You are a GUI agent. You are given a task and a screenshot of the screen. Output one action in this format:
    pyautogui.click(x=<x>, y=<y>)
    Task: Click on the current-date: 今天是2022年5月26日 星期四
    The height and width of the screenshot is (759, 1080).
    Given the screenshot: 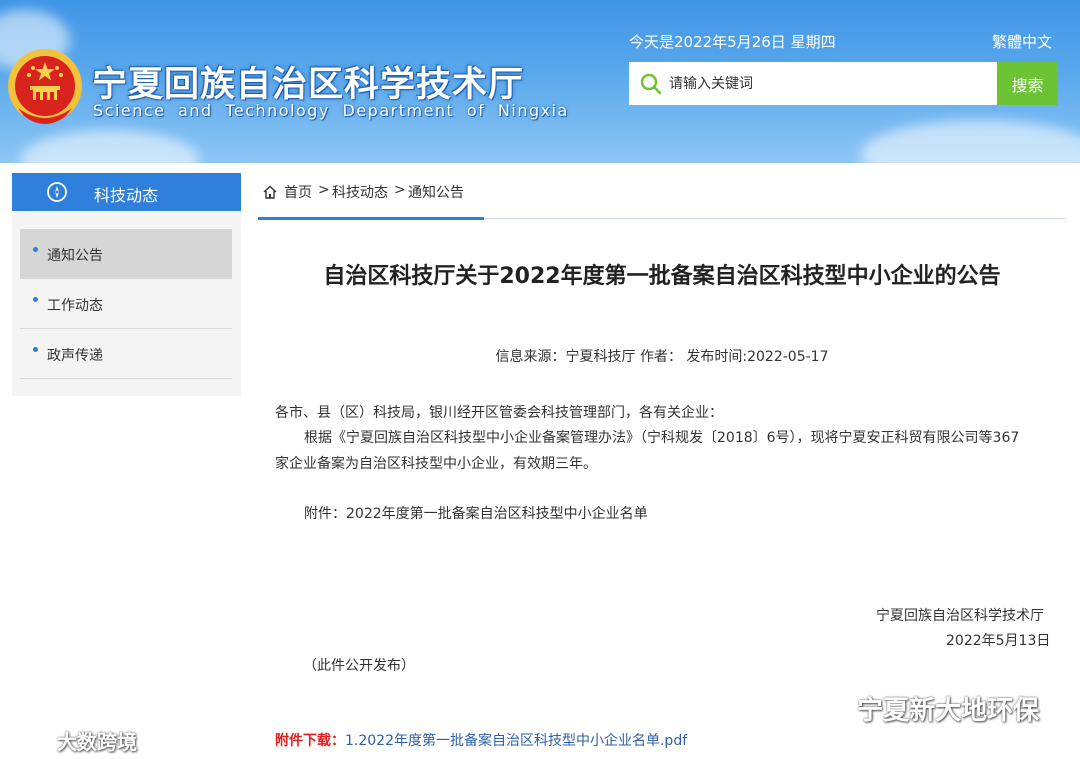 What is the action you would take?
    pyautogui.click(x=732, y=42)
    